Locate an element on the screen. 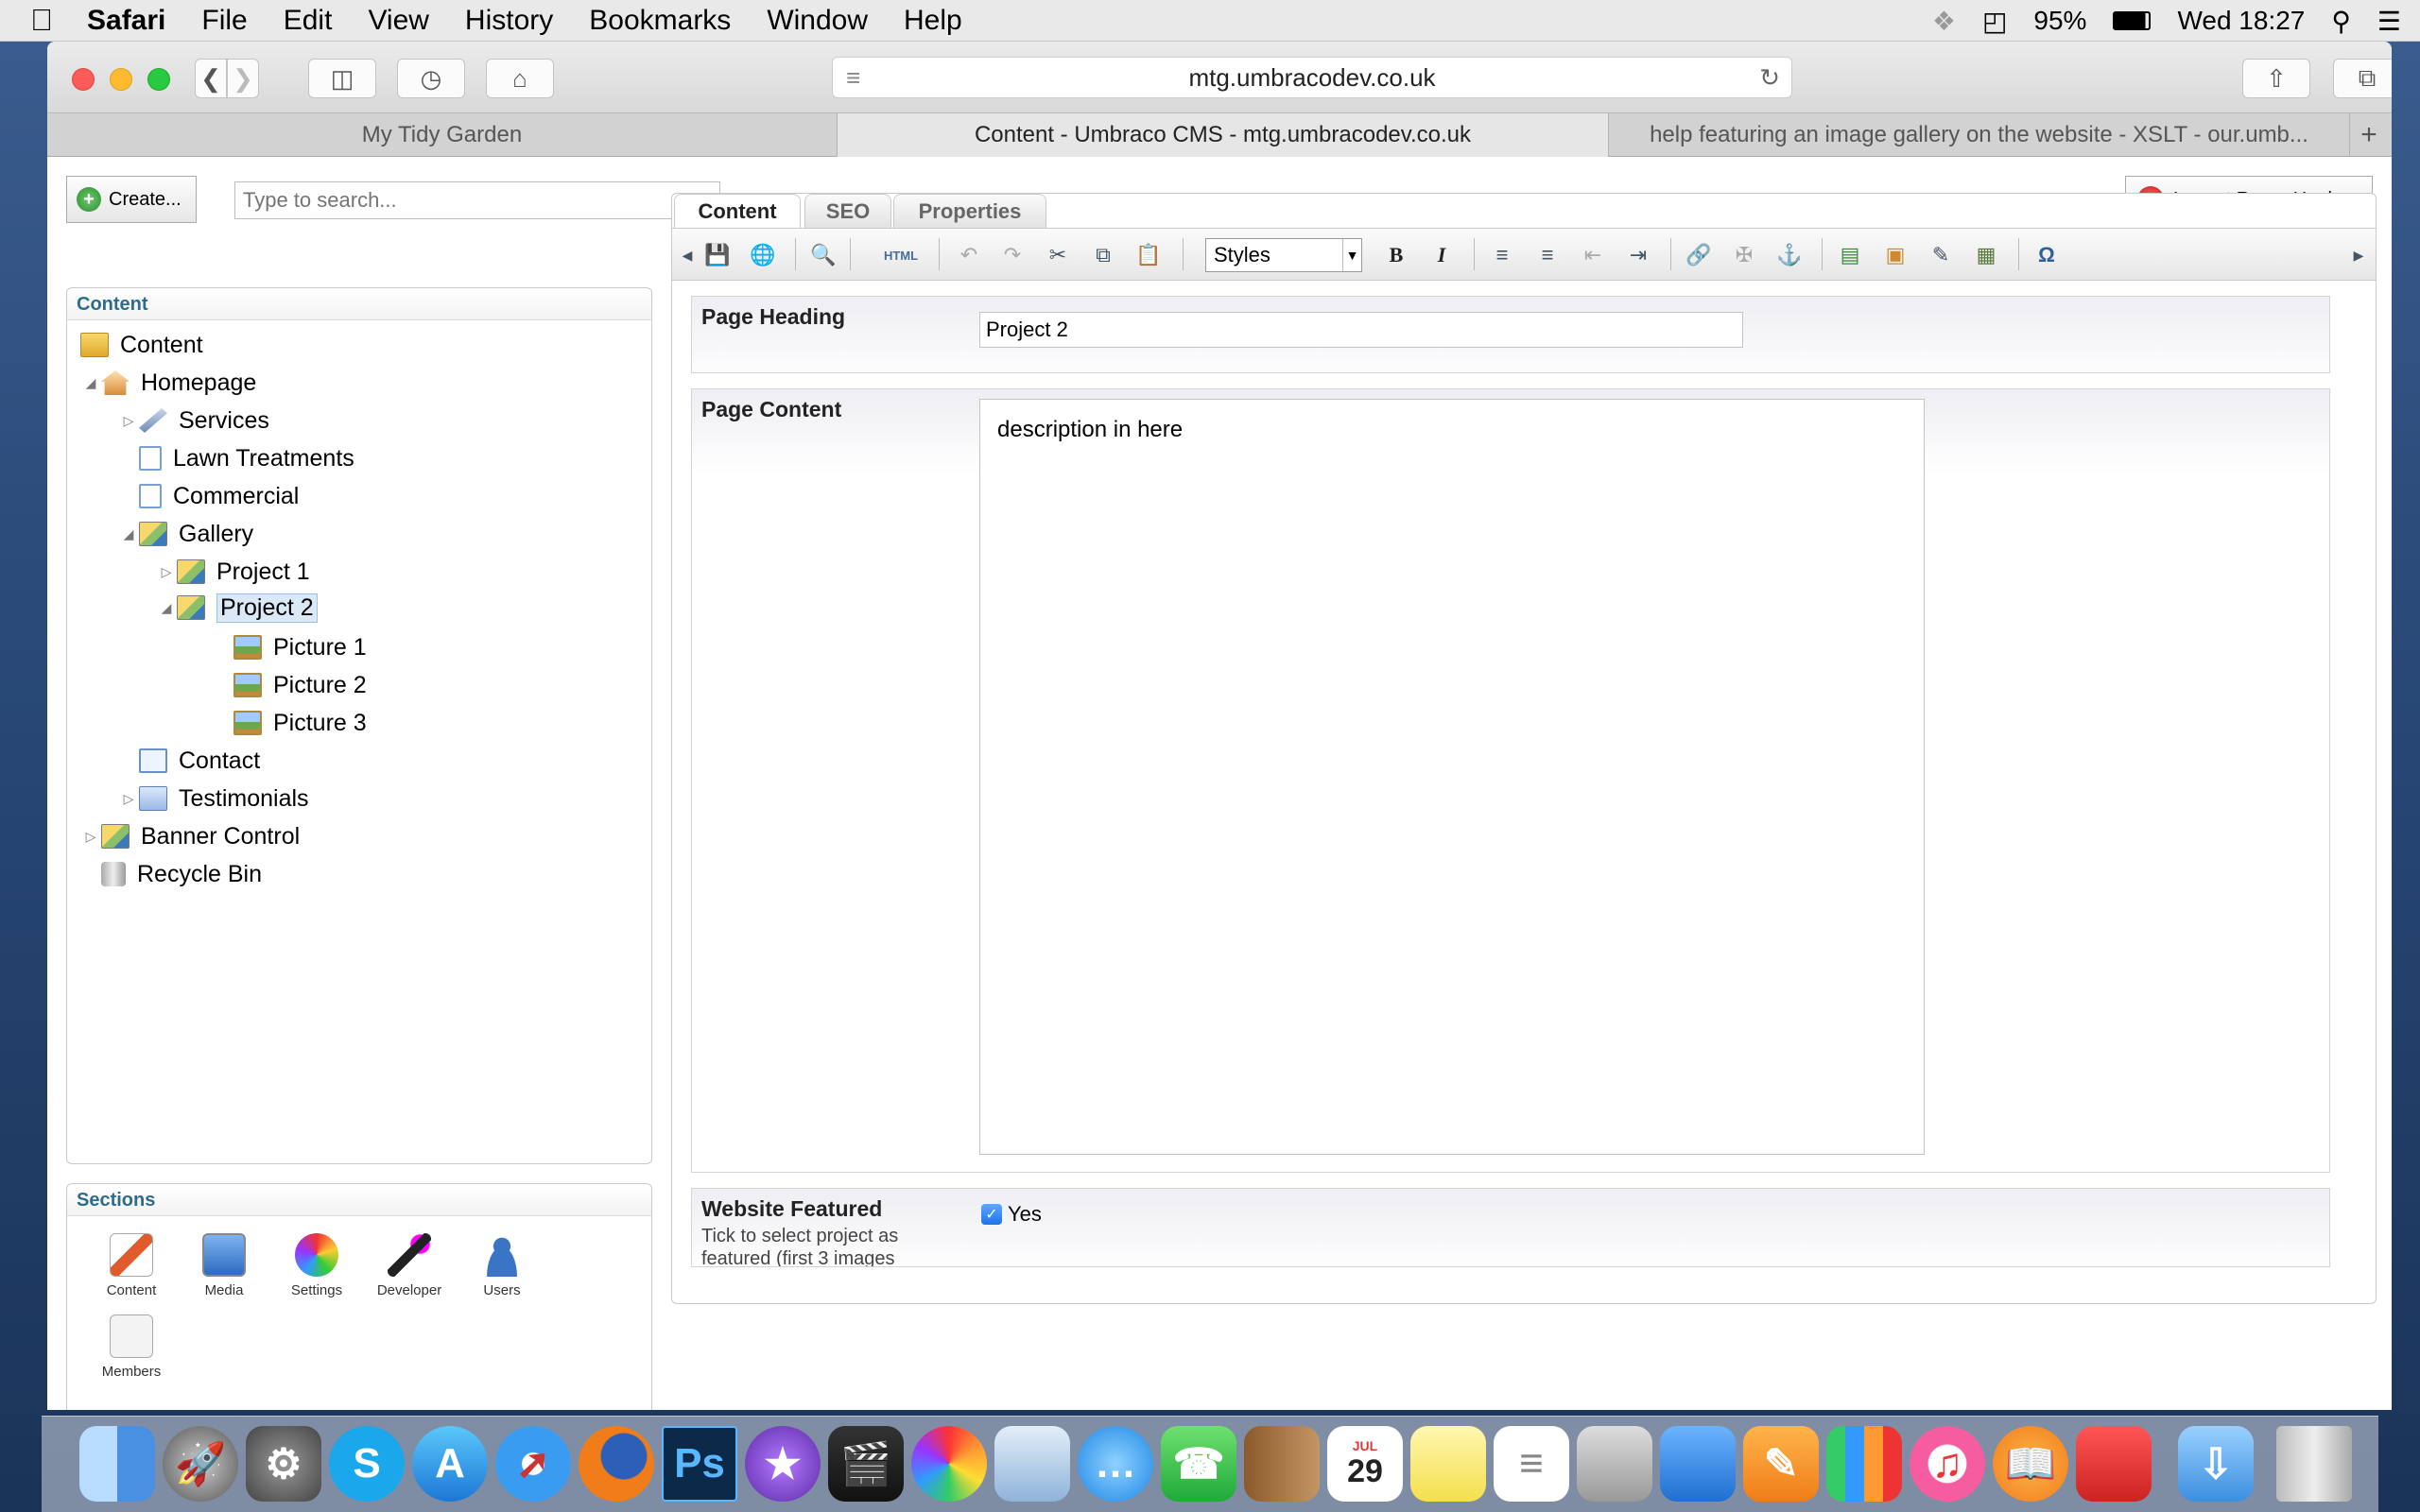 This screenshot has height=1512, width=2420. section-developer: Developer is located at coordinates (409, 1265).